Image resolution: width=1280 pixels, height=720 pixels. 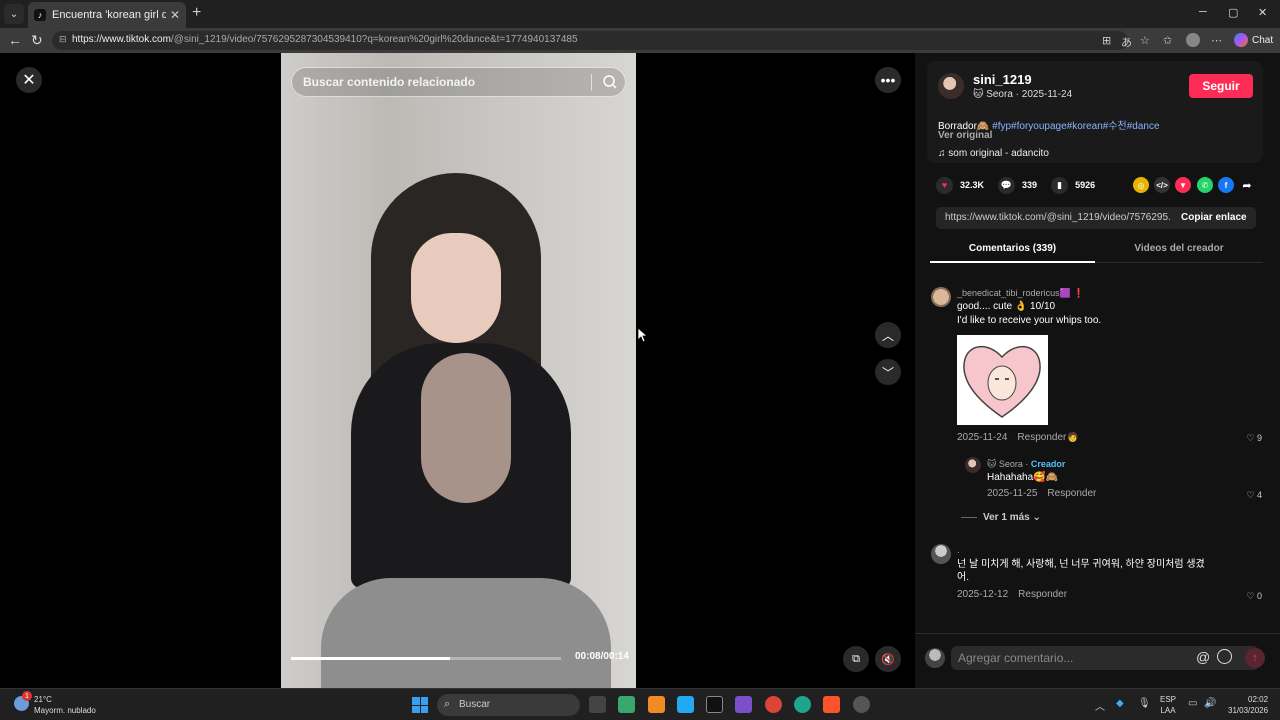 I want to click on more-menu-icon: ⋯, so click(x=1216, y=40).